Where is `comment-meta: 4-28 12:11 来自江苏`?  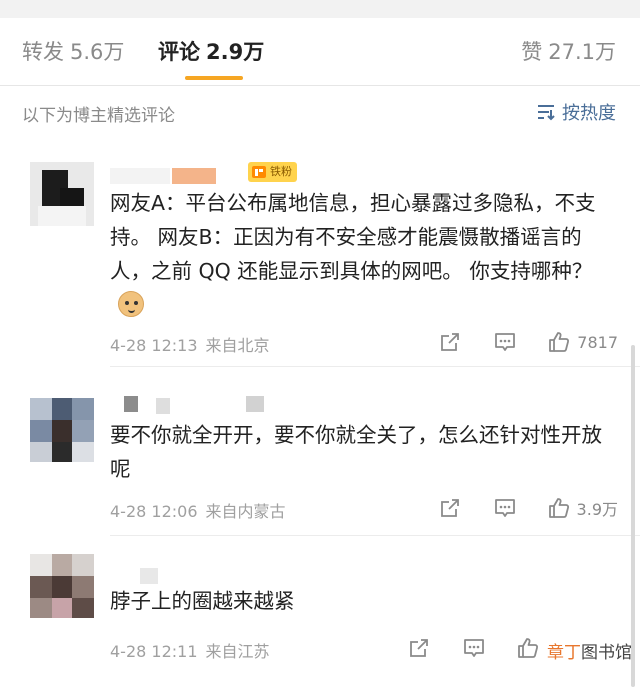 comment-meta: 4-28 12:11 来自江苏 is located at coordinates (190, 650).